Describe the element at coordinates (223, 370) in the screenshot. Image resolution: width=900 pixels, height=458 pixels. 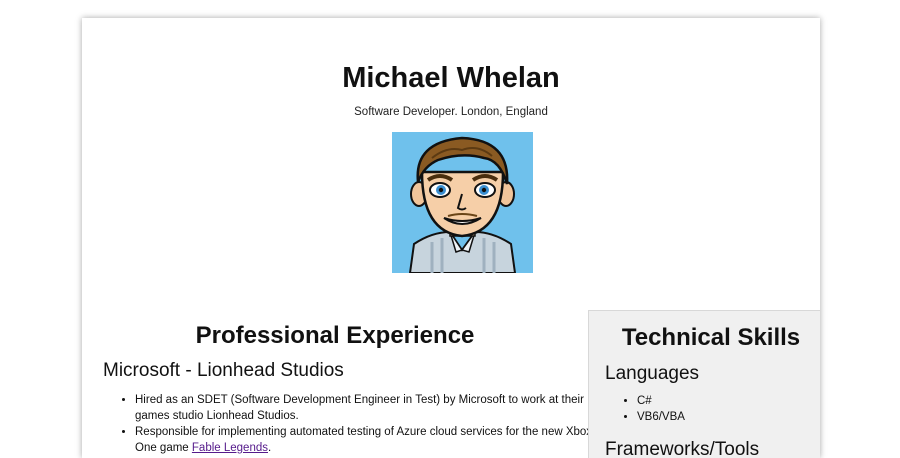
I see `company-heading: Microsoft - Lionhead Studios` at that location.